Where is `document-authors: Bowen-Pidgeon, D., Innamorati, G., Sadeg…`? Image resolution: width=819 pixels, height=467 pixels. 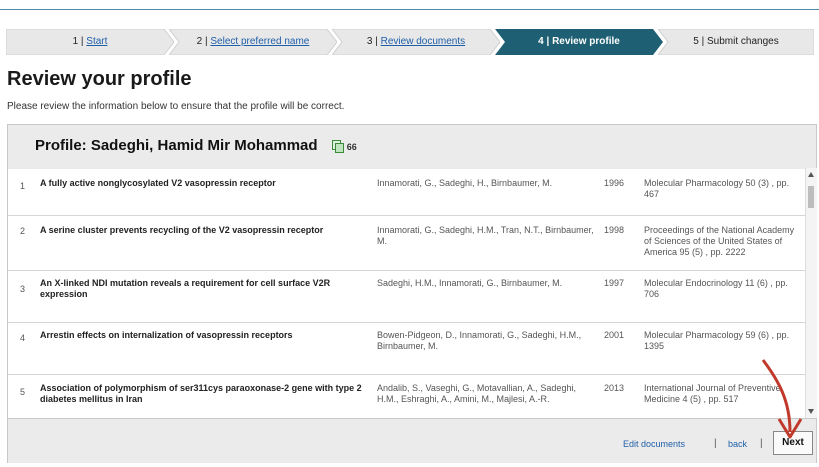 document-authors: Bowen-Pidgeon, D., Innamorati, G., Sadeg… is located at coordinates (479, 340).